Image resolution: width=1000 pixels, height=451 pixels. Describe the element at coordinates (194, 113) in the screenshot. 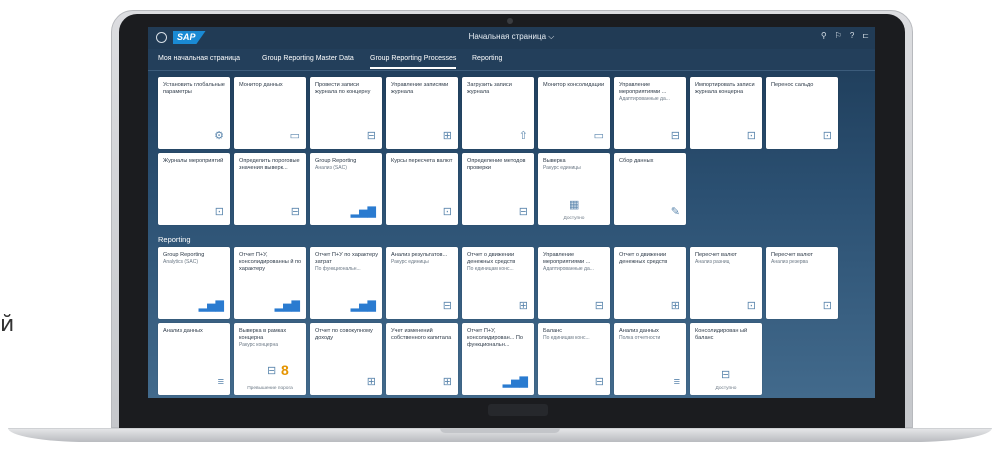

I see `process-tile: Установить глобальные параметры ⚙` at that location.